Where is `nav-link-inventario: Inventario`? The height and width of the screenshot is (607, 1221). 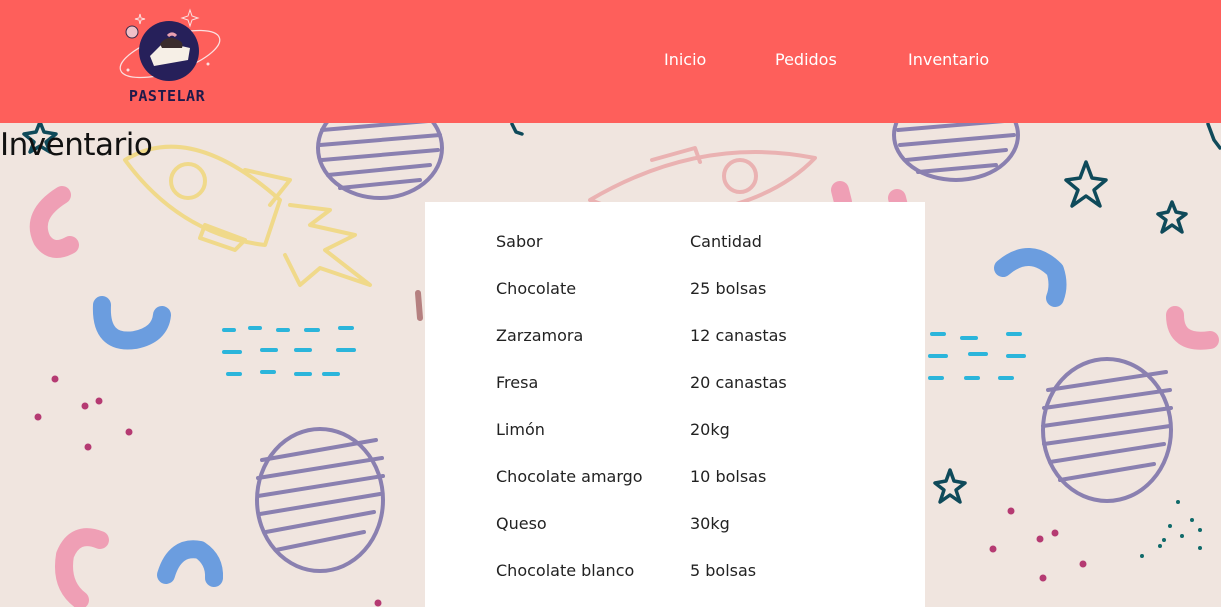 nav-link-inventario: Inventario is located at coordinates (948, 59).